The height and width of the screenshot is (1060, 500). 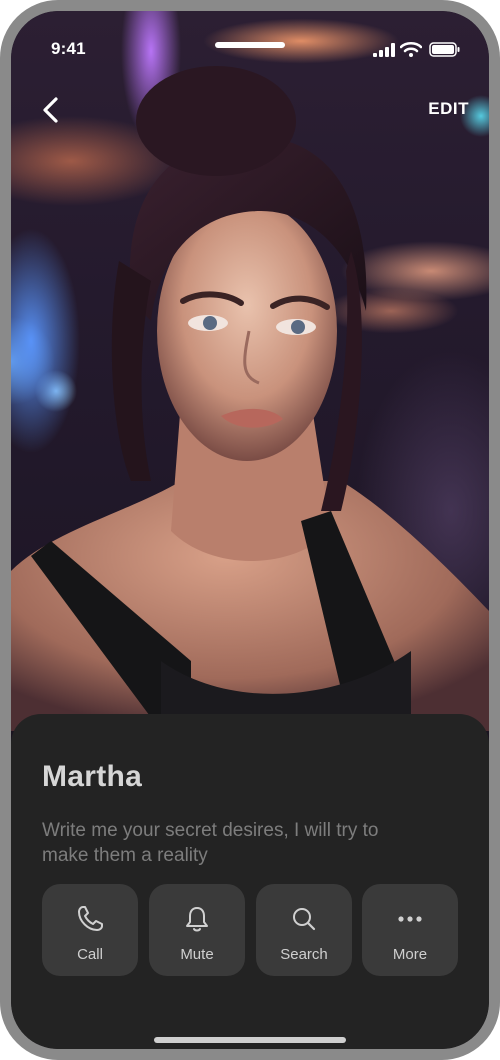 I want to click on call-button: Call, so click(x=90, y=930).